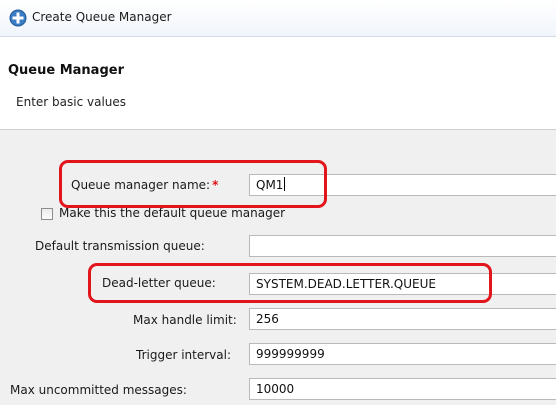  What do you see at coordinates (185, 320) in the screenshot?
I see `max-handle-limit-label: Max handle limit:` at bounding box center [185, 320].